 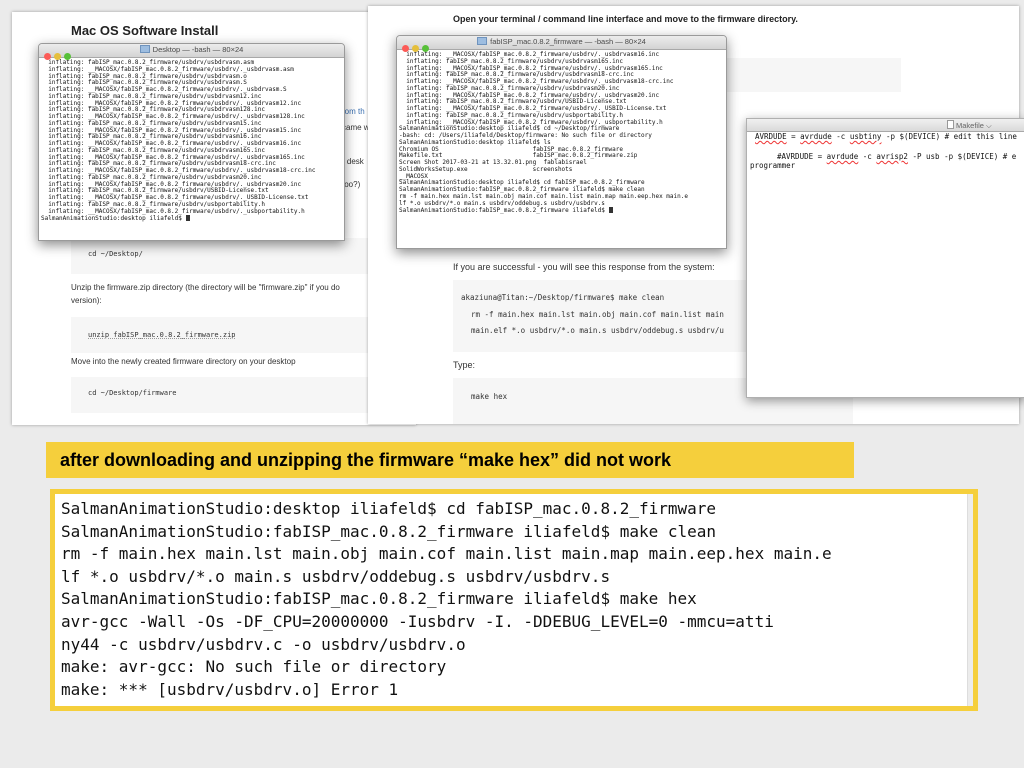 I want to click on page-heading: Mac OS Software Install, so click(x=145, y=30).